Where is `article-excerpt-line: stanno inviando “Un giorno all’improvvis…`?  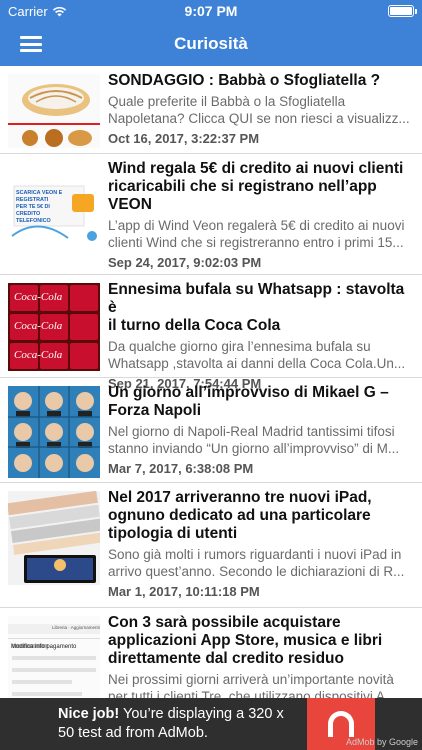 article-excerpt-line: stanno inviando “Un giorno all’improvvis… is located at coordinates (254, 448).